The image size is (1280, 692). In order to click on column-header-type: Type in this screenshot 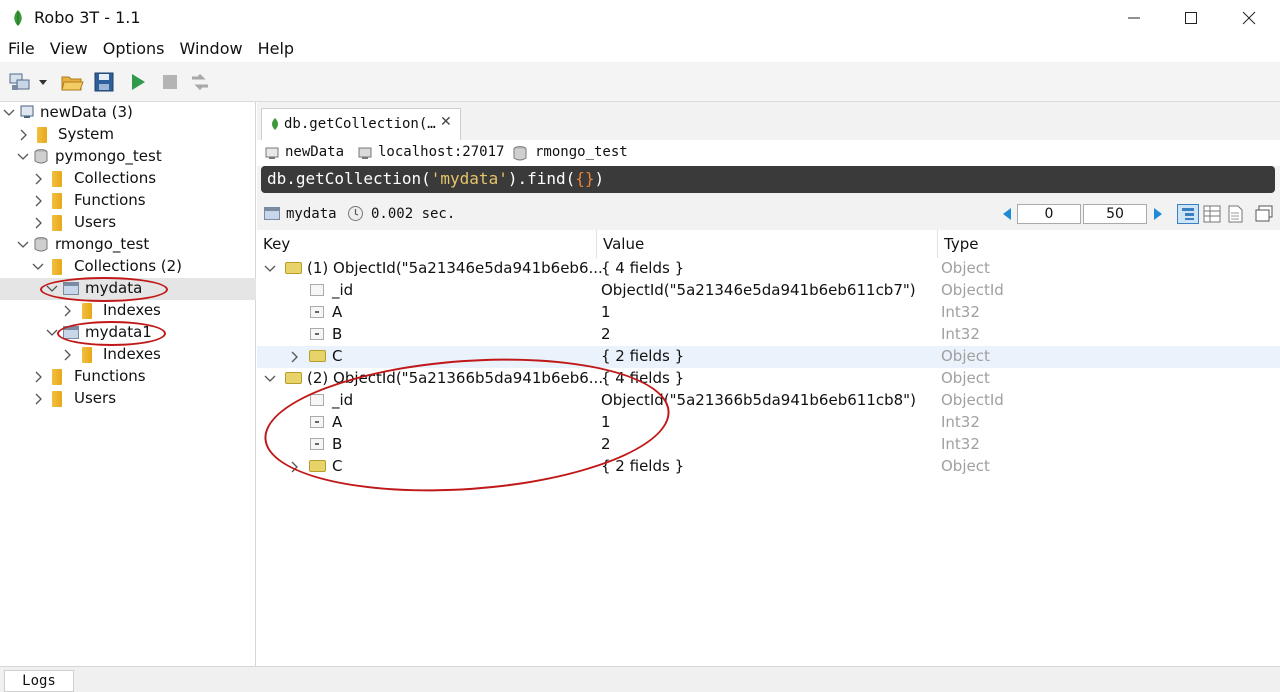, I will do `click(1109, 244)`.